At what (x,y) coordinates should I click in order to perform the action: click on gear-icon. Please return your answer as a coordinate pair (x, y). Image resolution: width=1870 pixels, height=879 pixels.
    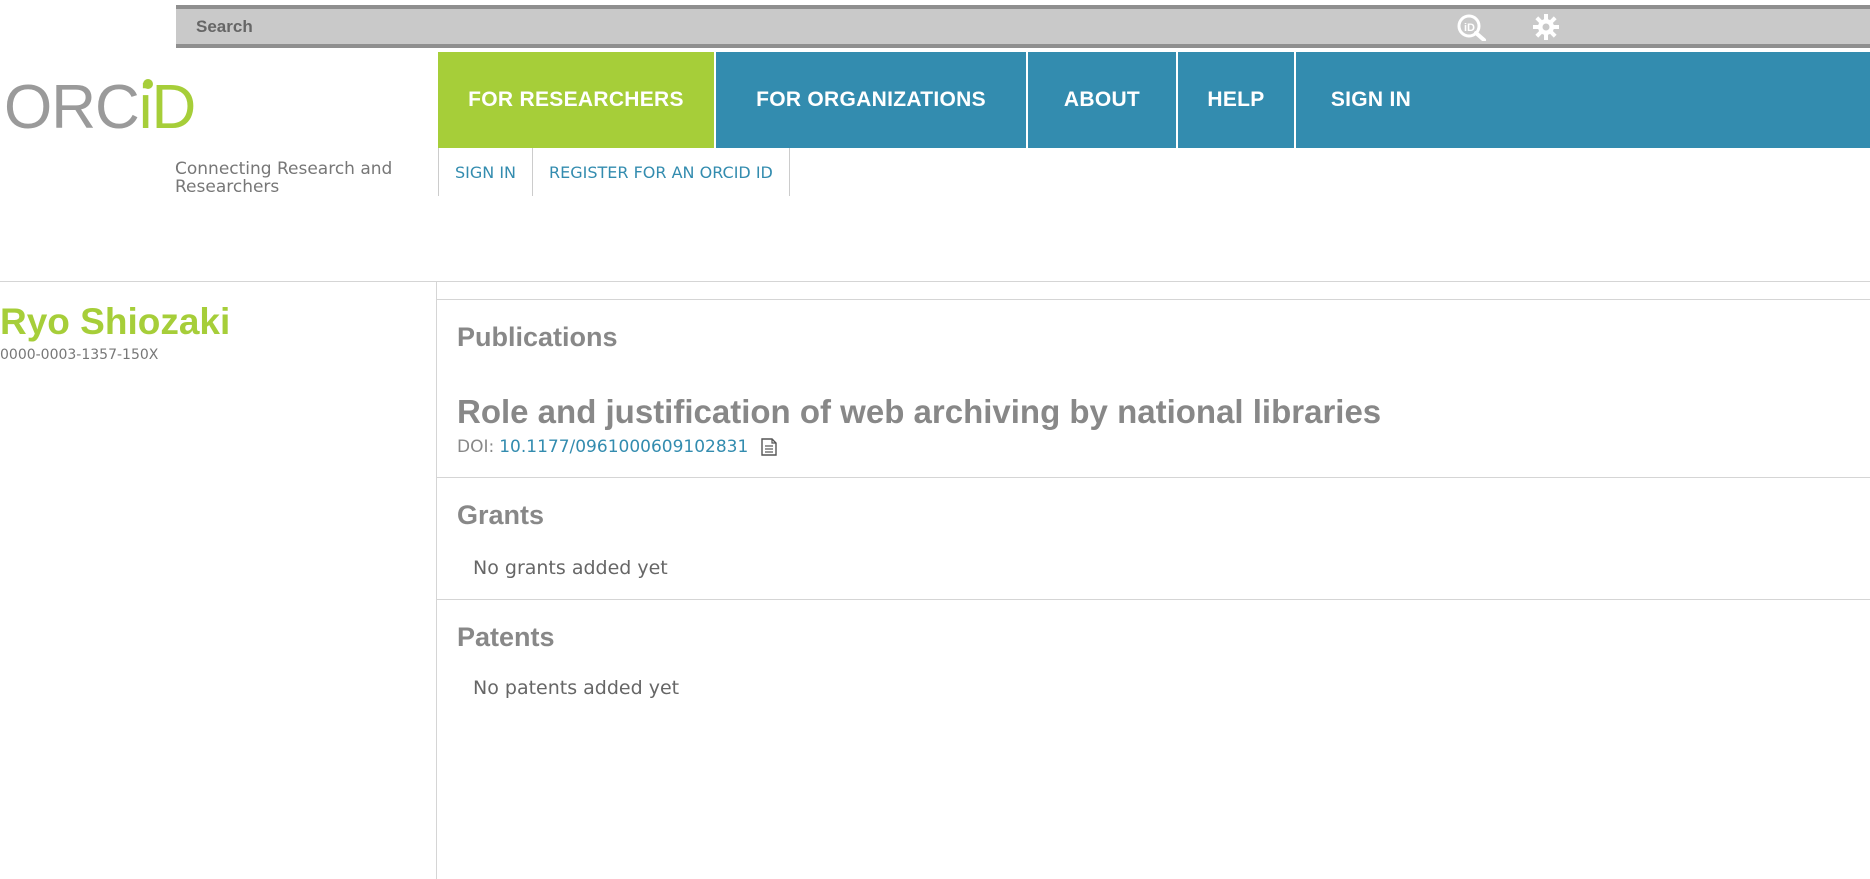
    Looking at the image, I should click on (1546, 27).